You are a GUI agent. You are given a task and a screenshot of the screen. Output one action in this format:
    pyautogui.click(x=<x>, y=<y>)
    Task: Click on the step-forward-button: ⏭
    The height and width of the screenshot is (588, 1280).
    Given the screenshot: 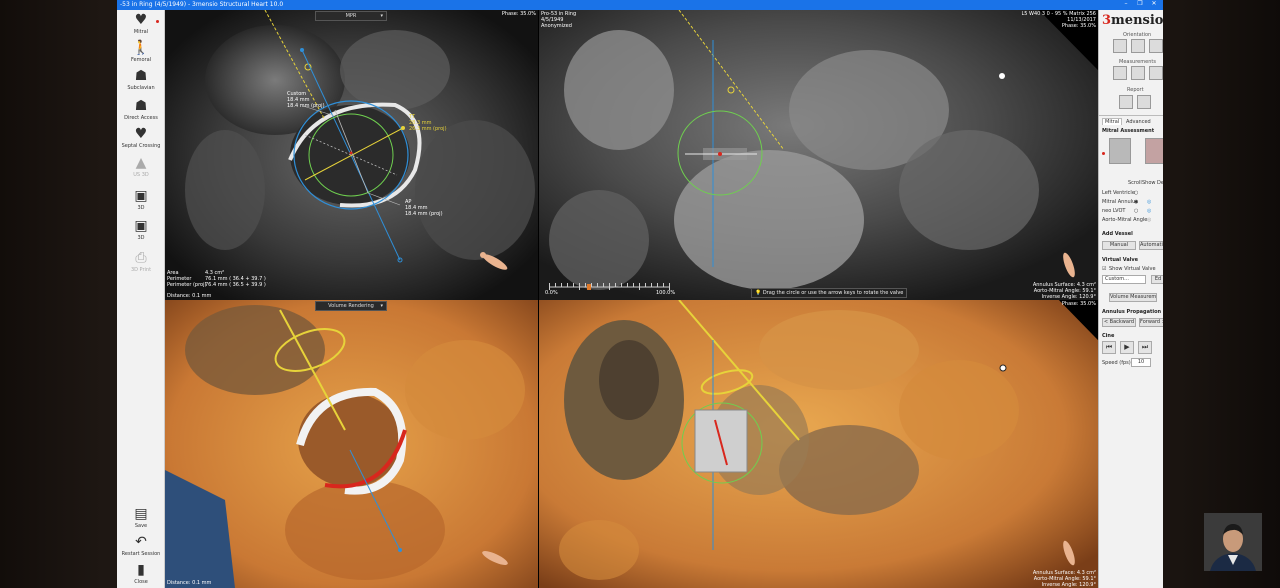 What is the action you would take?
    pyautogui.click(x=1145, y=347)
    